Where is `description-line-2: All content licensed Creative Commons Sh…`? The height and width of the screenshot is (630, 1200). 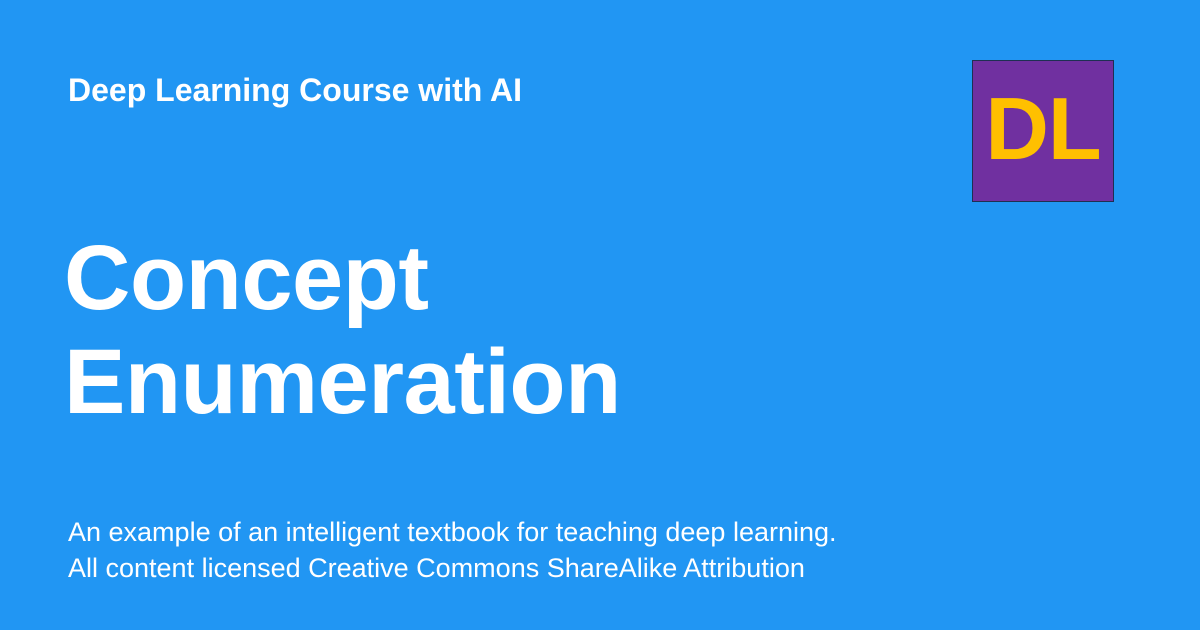
description-line-2: All content licensed Creative Commons Sh… is located at coordinates (436, 568).